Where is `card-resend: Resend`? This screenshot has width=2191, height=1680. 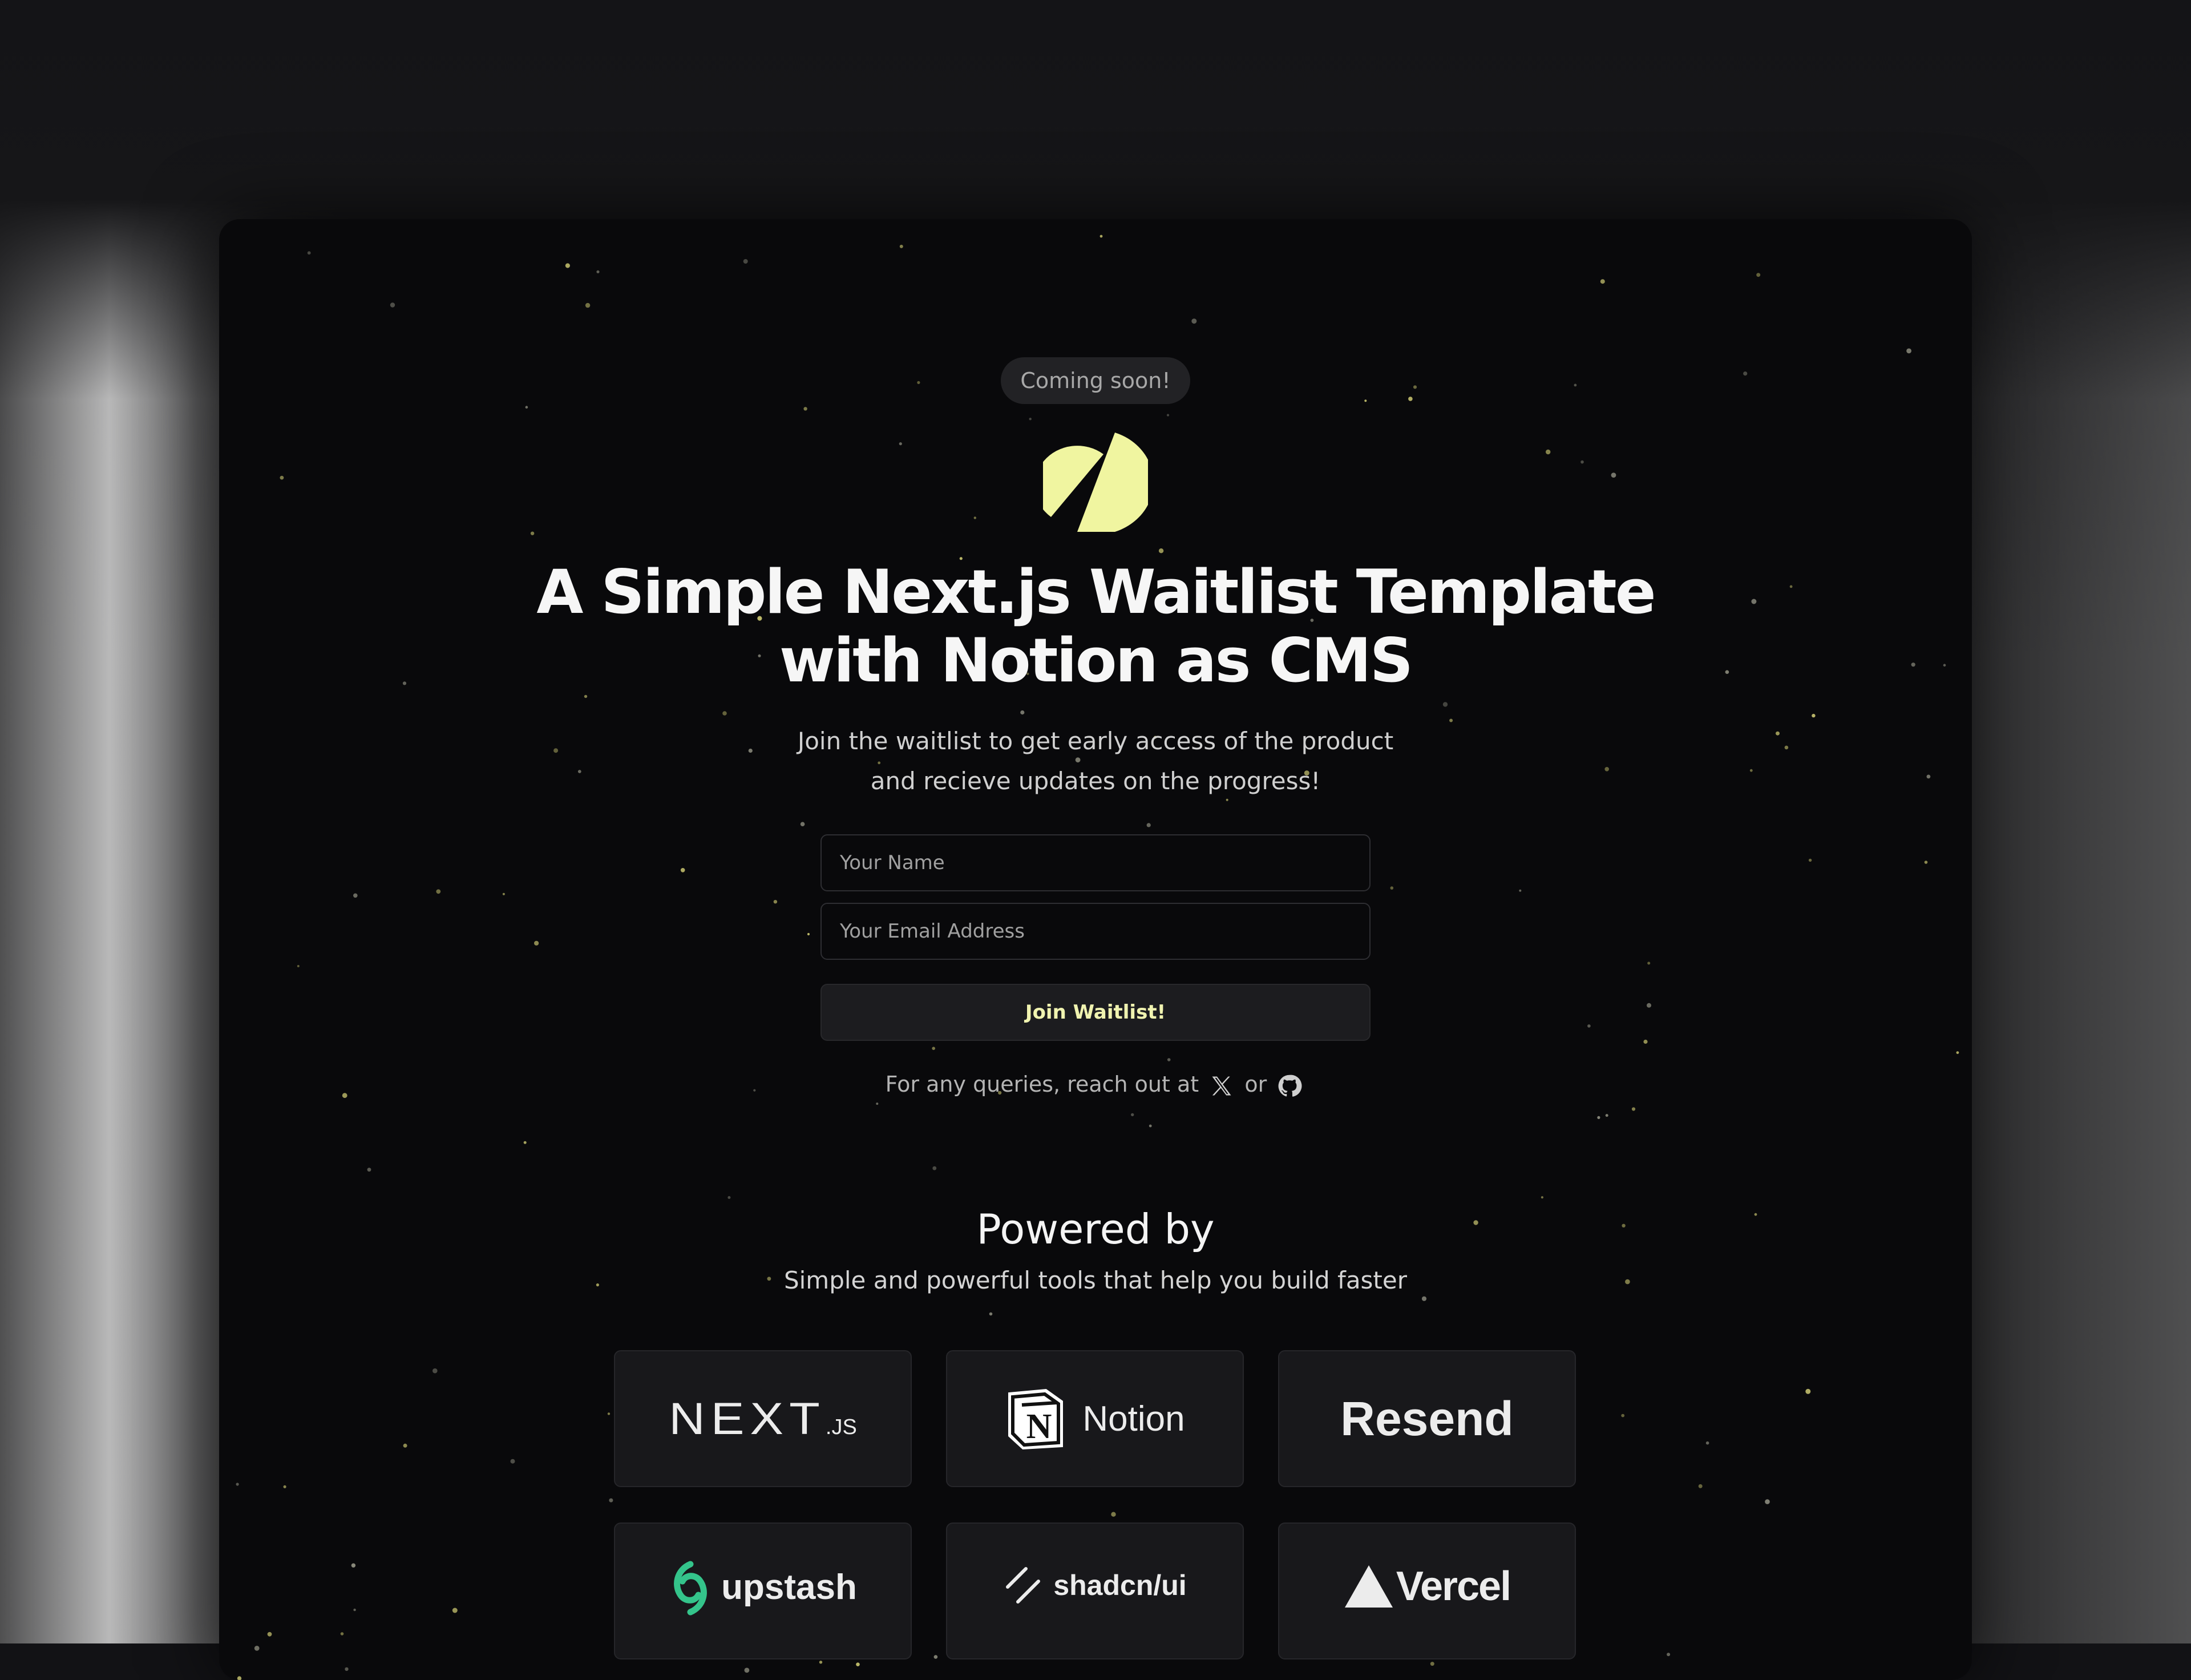 card-resend: Resend is located at coordinates (1427, 1418).